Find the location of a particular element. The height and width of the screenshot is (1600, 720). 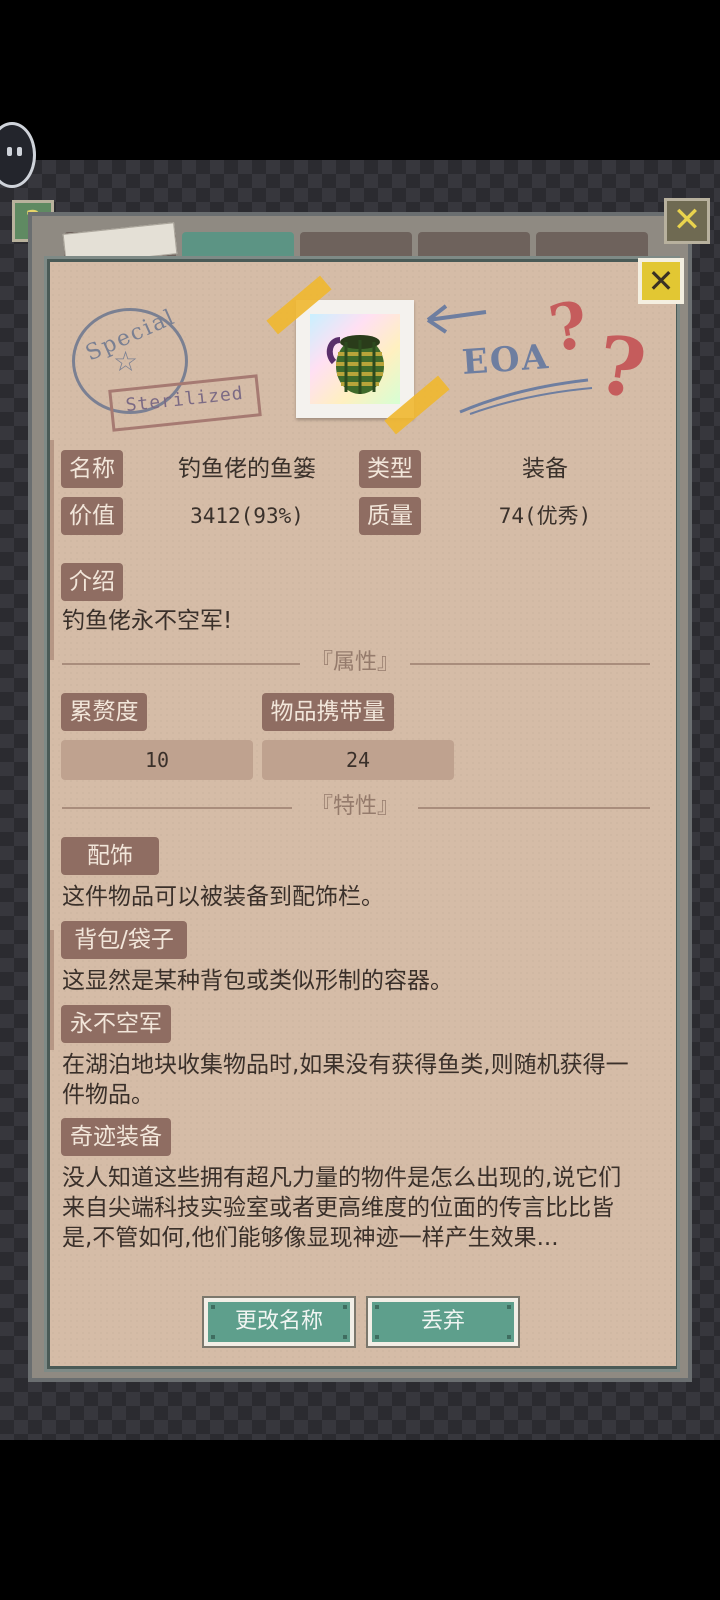

trait-tag-backpack: 背包/袋子 is located at coordinates (124, 940).